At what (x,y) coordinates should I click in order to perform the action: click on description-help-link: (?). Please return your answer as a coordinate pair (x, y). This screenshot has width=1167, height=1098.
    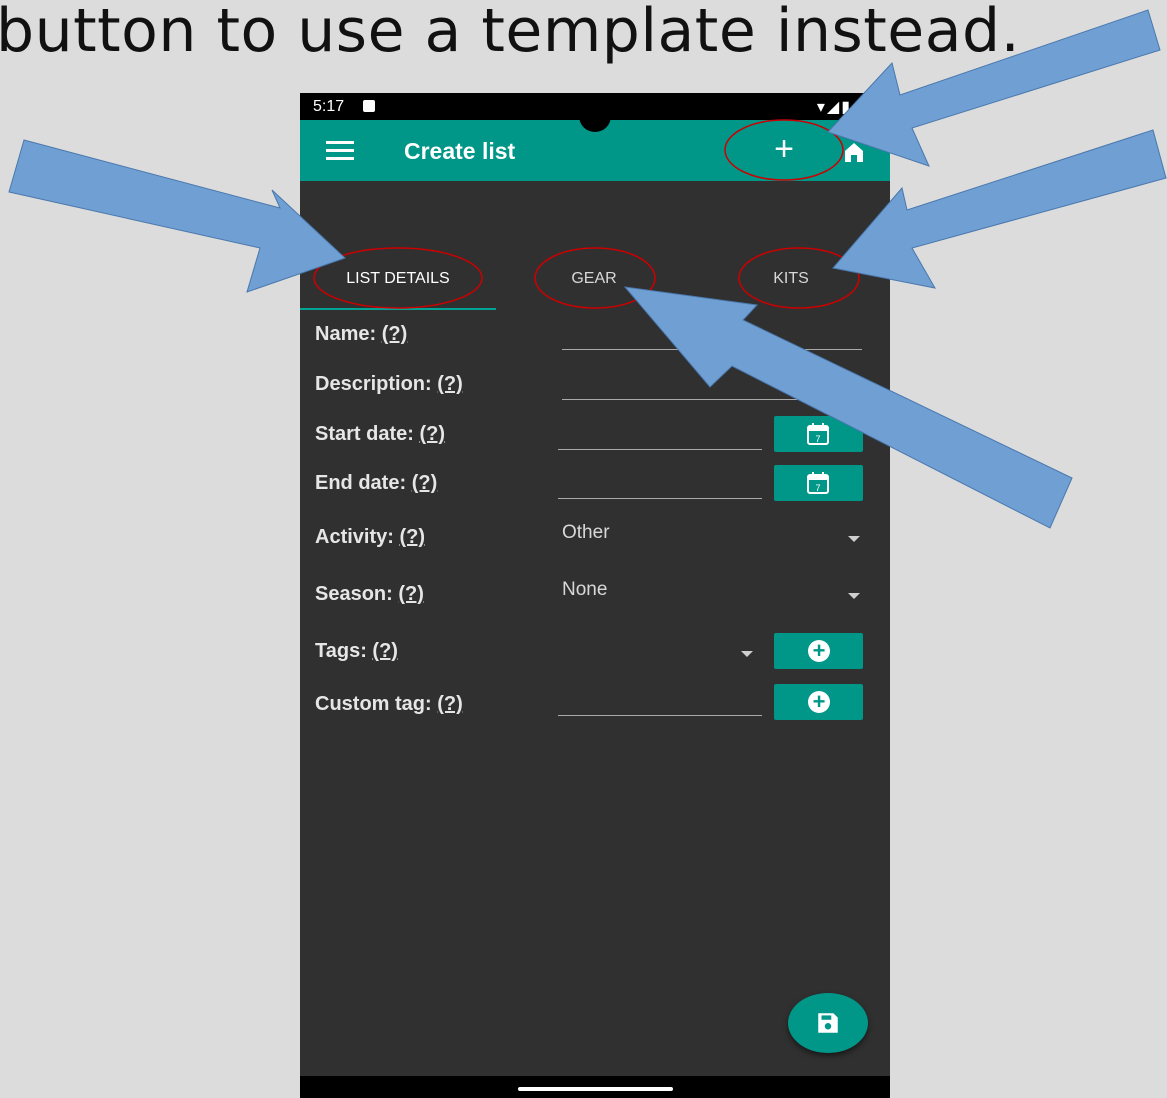
    Looking at the image, I should click on (450, 384).